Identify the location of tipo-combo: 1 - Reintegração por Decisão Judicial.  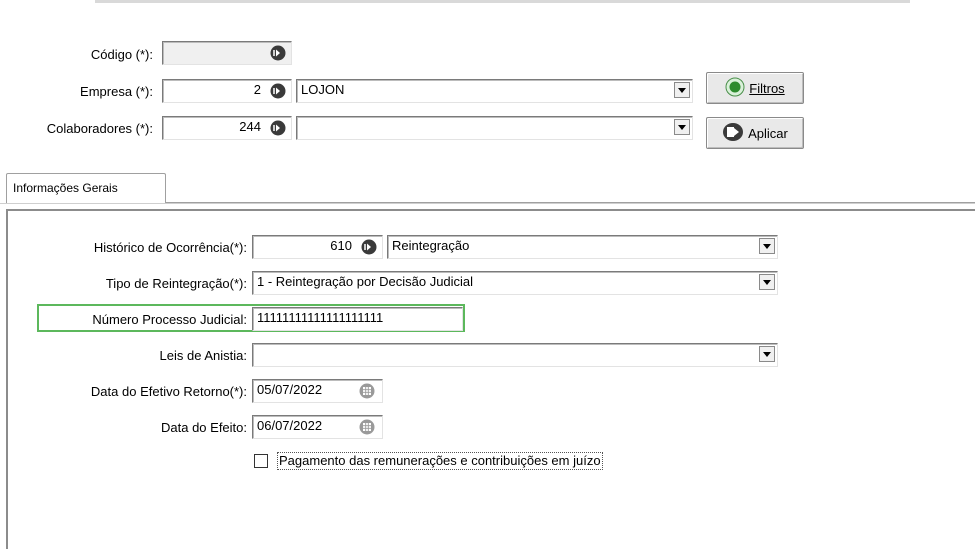
(515, 283).